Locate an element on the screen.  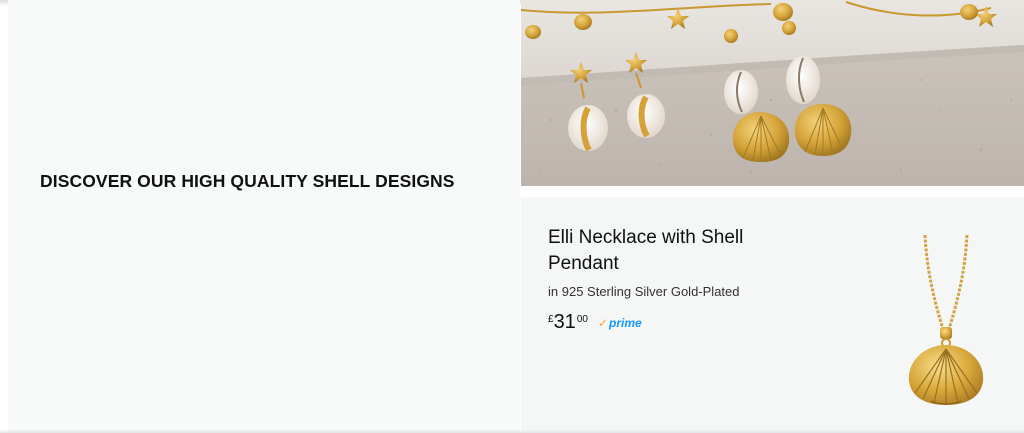
price-whole: 31 is located at coordinates (564, 322).